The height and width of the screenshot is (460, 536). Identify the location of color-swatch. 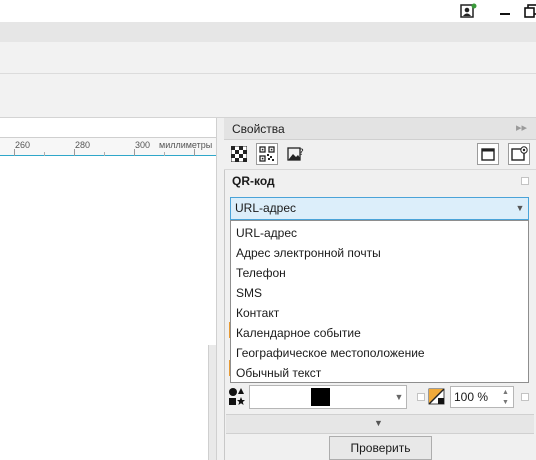
(320, 397).